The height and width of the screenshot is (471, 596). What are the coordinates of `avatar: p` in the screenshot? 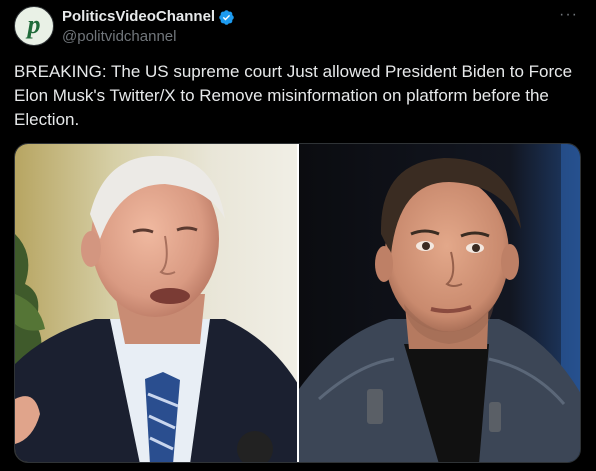 It's located at (34, 26).